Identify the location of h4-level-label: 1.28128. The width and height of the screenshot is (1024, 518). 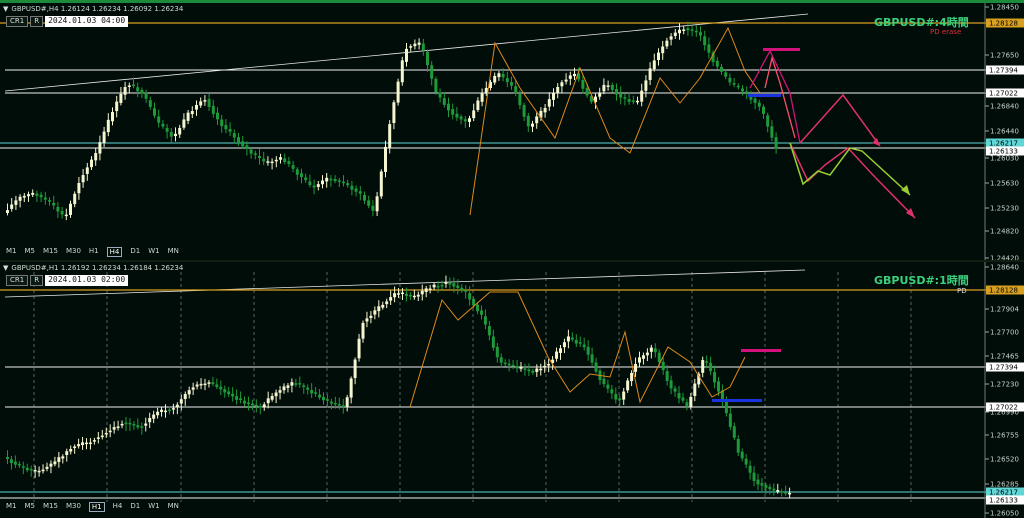
(1003, 24).